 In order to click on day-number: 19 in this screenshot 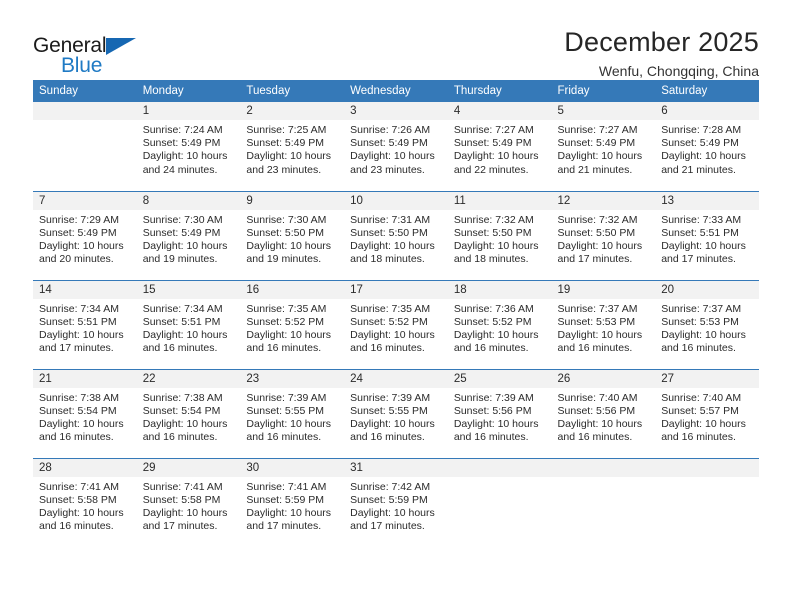, I will do `click(603, 289)`.